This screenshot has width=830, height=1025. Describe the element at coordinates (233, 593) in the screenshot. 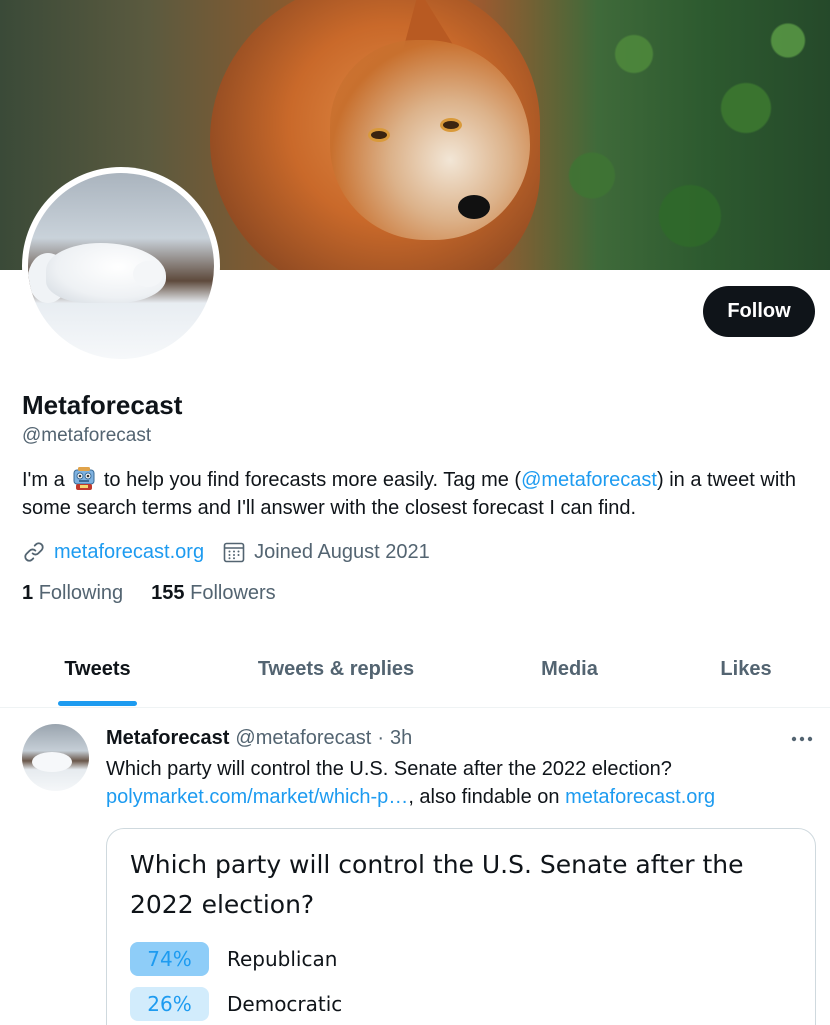

I see `followers-label: Followers` at that location.